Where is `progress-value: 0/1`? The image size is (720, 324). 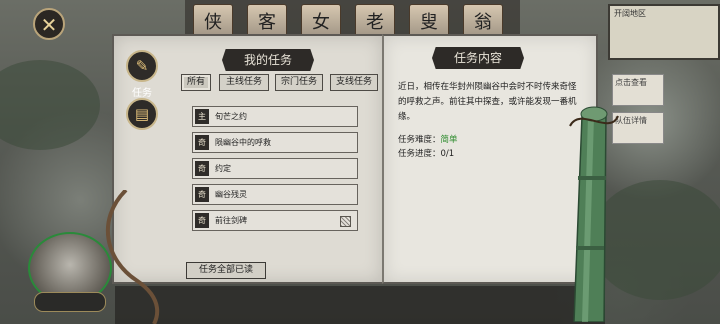
progress-value: 0/1 is located at coordinates (447, 154).